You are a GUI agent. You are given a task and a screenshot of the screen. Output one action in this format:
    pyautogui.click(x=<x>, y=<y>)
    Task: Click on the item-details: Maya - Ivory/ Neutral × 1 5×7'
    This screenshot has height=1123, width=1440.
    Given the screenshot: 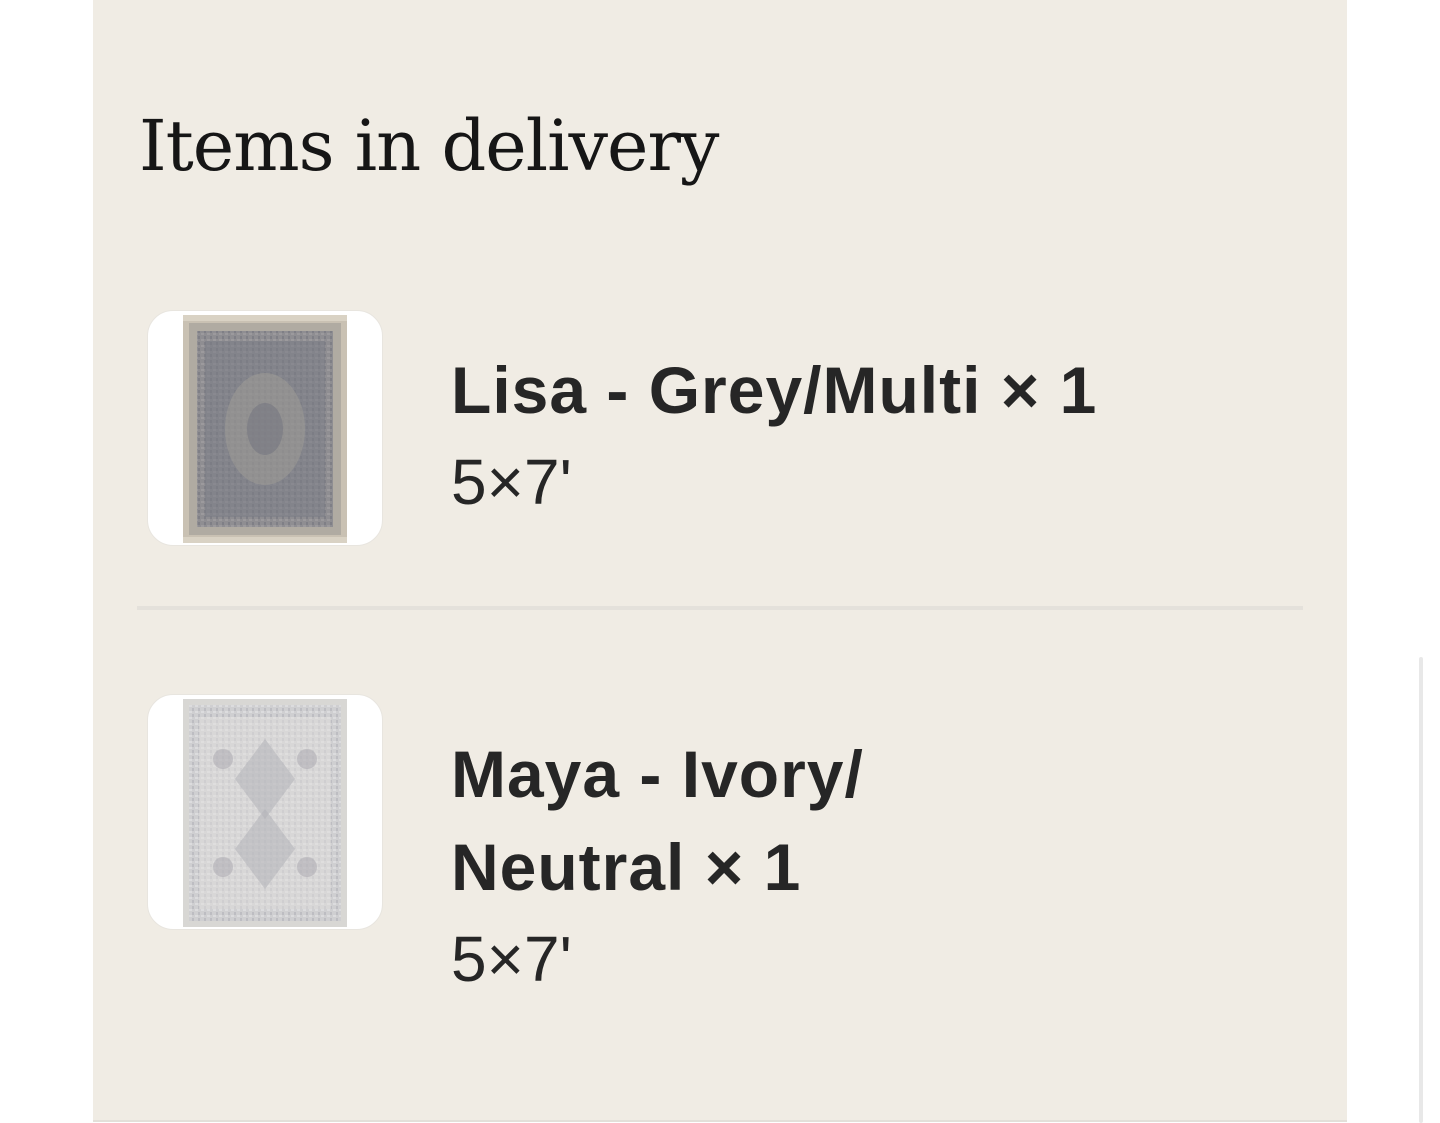 What is the action you would take?
    pyautogui.click(x=861, y=866)
    